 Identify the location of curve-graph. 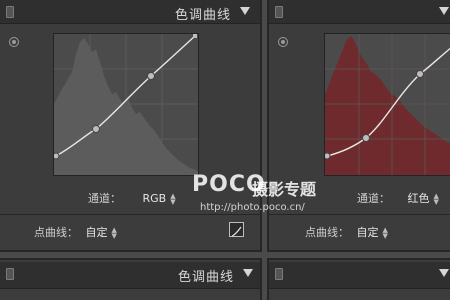
(387, 104).